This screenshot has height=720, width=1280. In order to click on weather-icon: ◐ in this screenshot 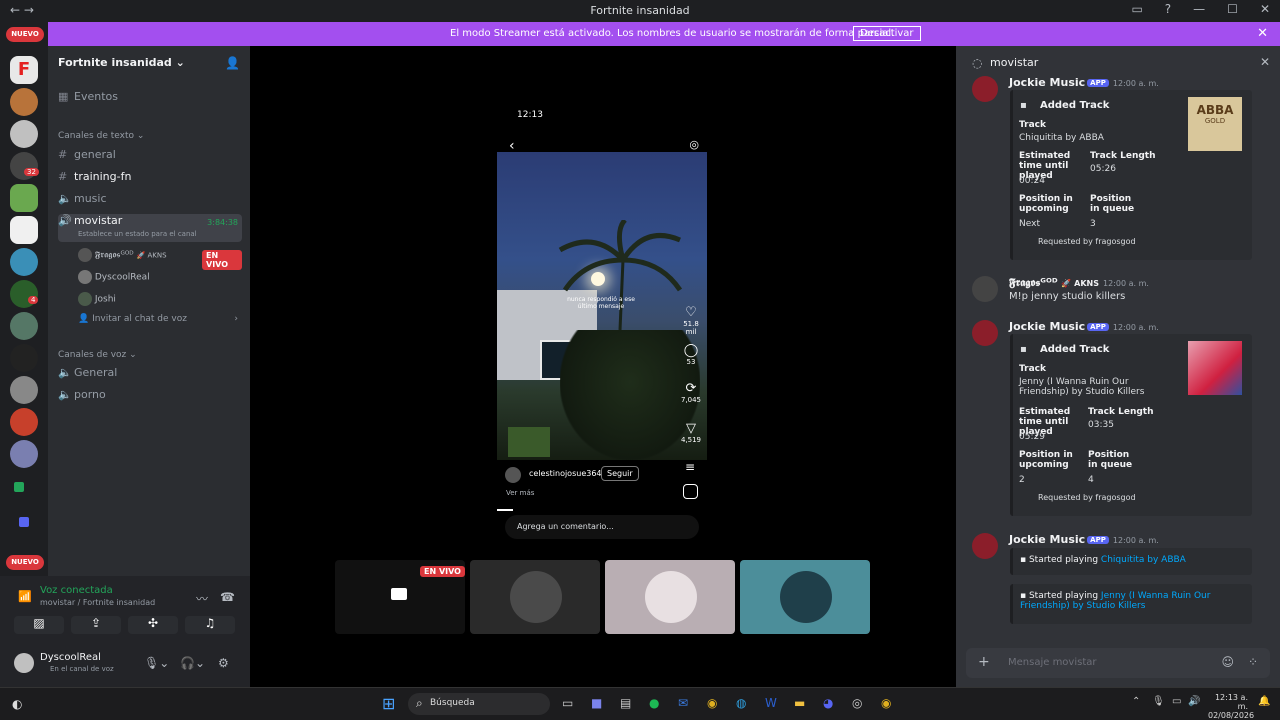, I will do `click(17, 704)`.